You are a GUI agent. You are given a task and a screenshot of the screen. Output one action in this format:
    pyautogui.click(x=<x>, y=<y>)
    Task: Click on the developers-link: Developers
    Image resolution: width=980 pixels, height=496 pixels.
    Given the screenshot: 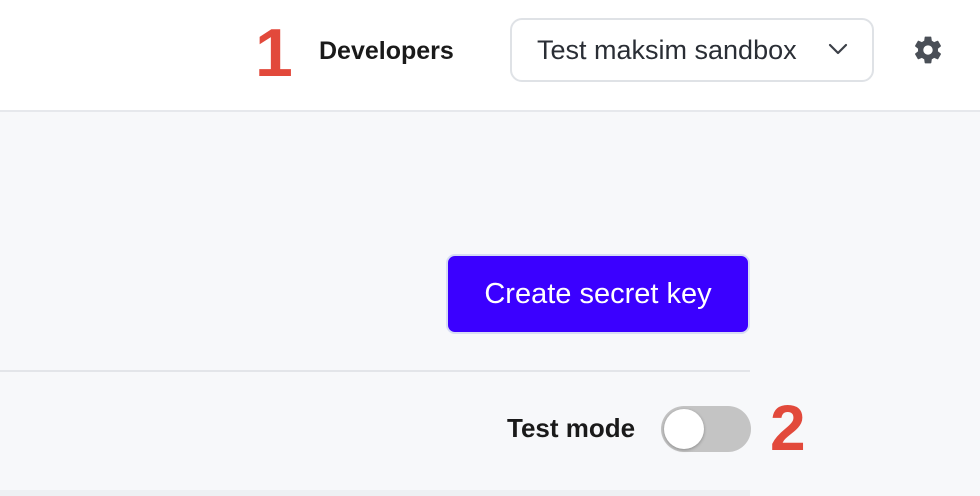 What is the action you would take?
    pyautogui.click(x=386, y=51)
    